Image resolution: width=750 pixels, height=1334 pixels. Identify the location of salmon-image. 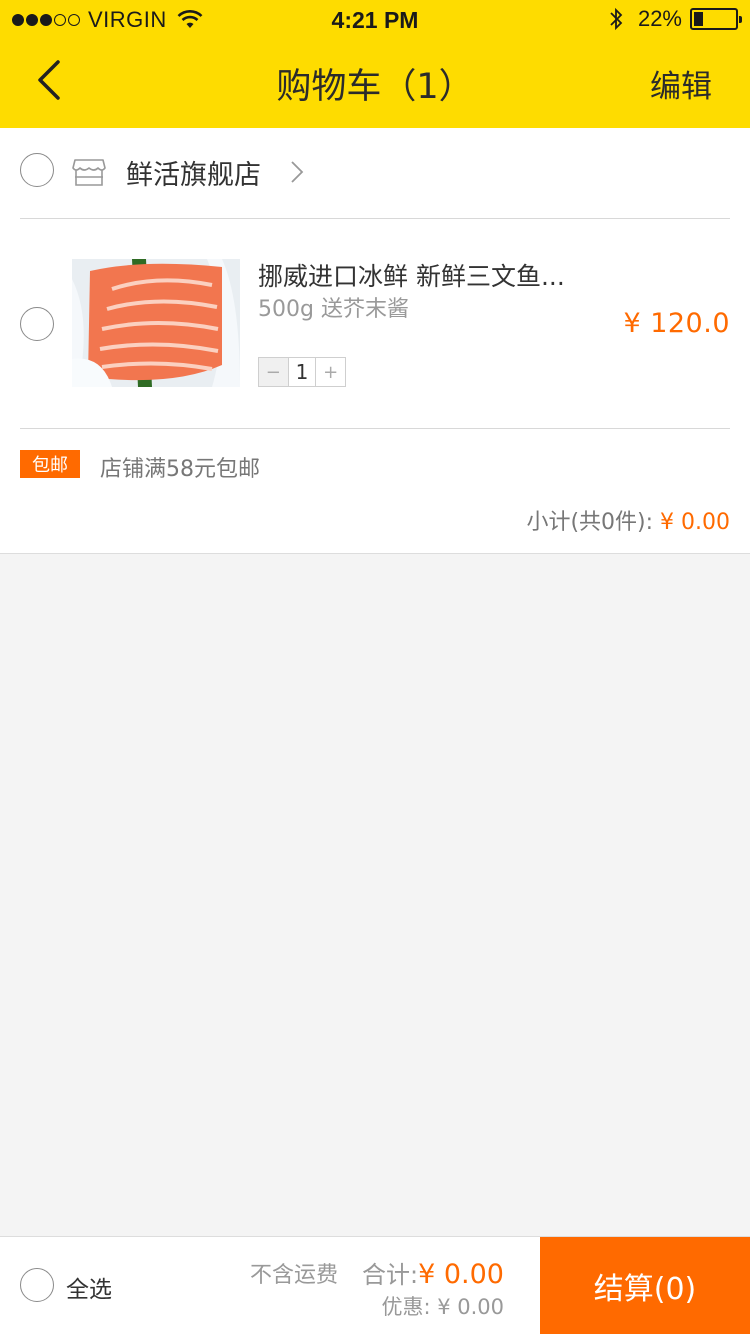
(156, 323).